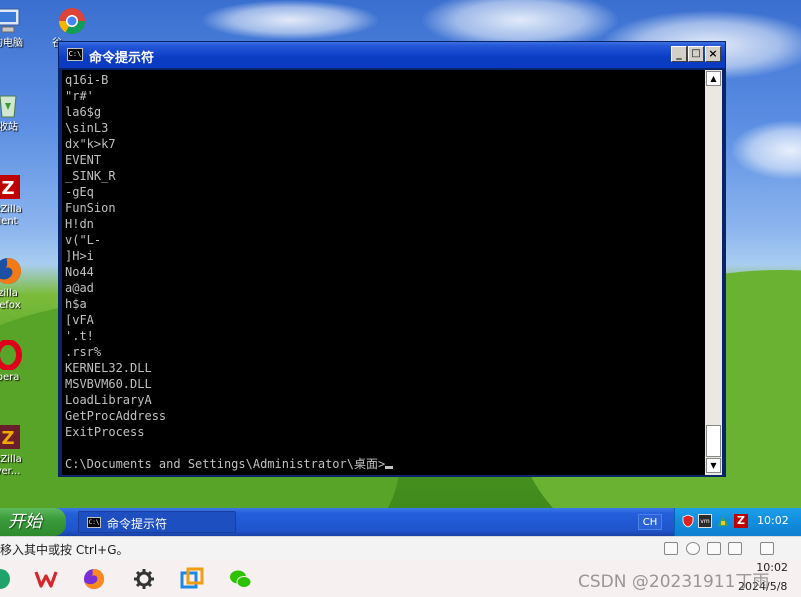  What do you see at coordinates (723, 521) in the screenshot?
I see `network-icon` at bounding box center [723, 521].